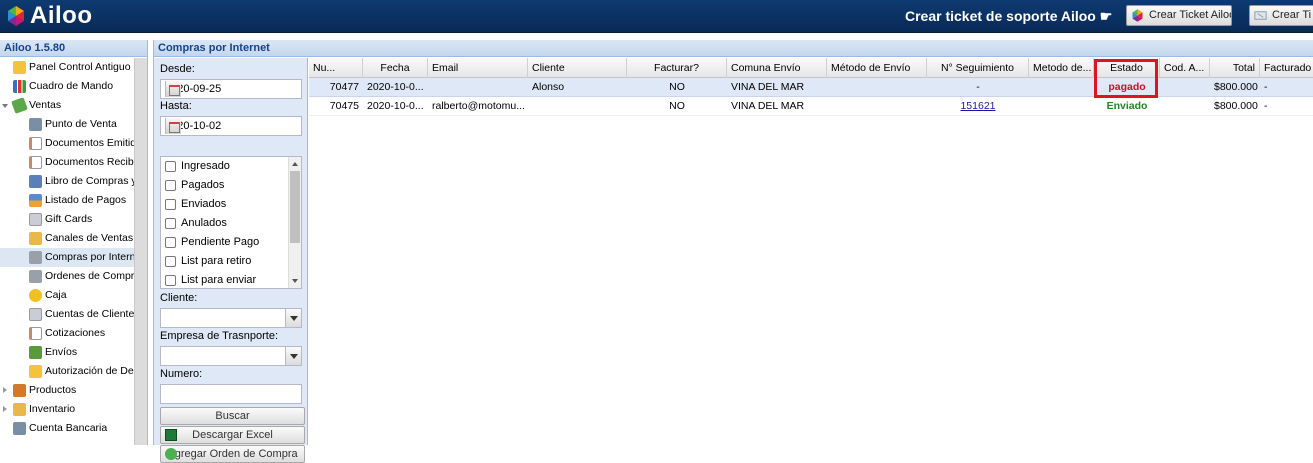 The width and height of the screenshot is (1313, 463). I want to click on checkbox-pagados: Pagados, so click(231, 185).